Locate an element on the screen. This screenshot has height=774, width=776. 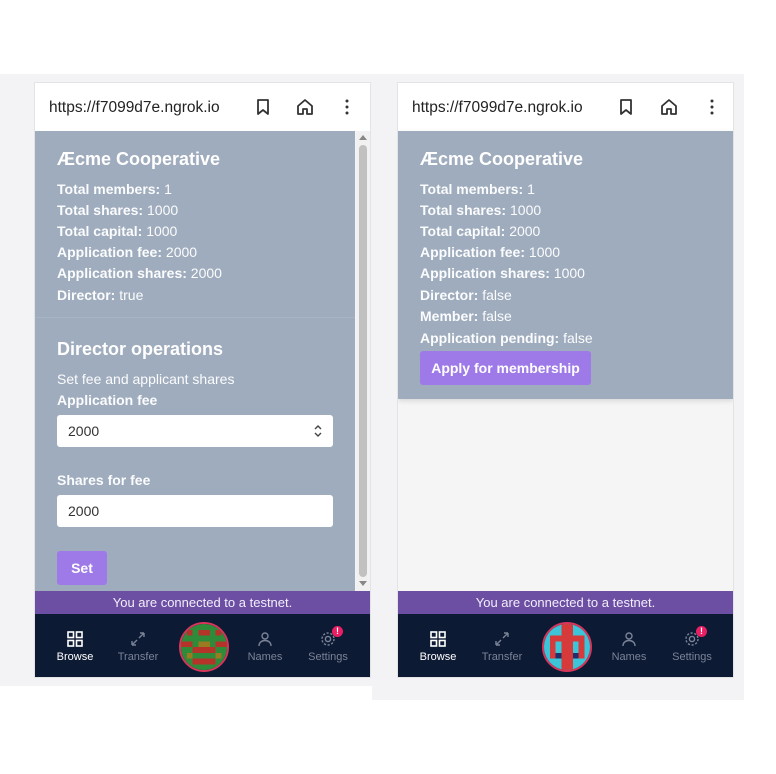
info-row: Total capital: 1000 is located at coordinates (117, 231).